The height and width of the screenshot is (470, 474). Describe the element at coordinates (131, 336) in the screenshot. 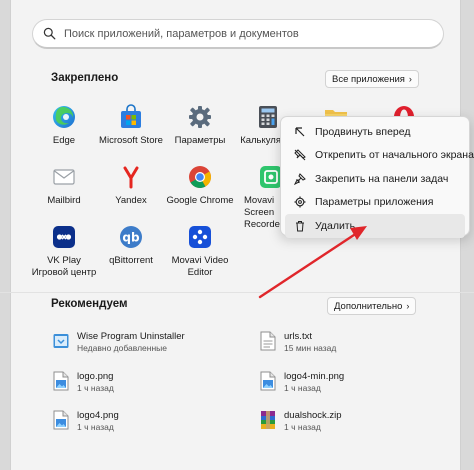

I see `item-name: Wise Program Uninstaller` at that location.